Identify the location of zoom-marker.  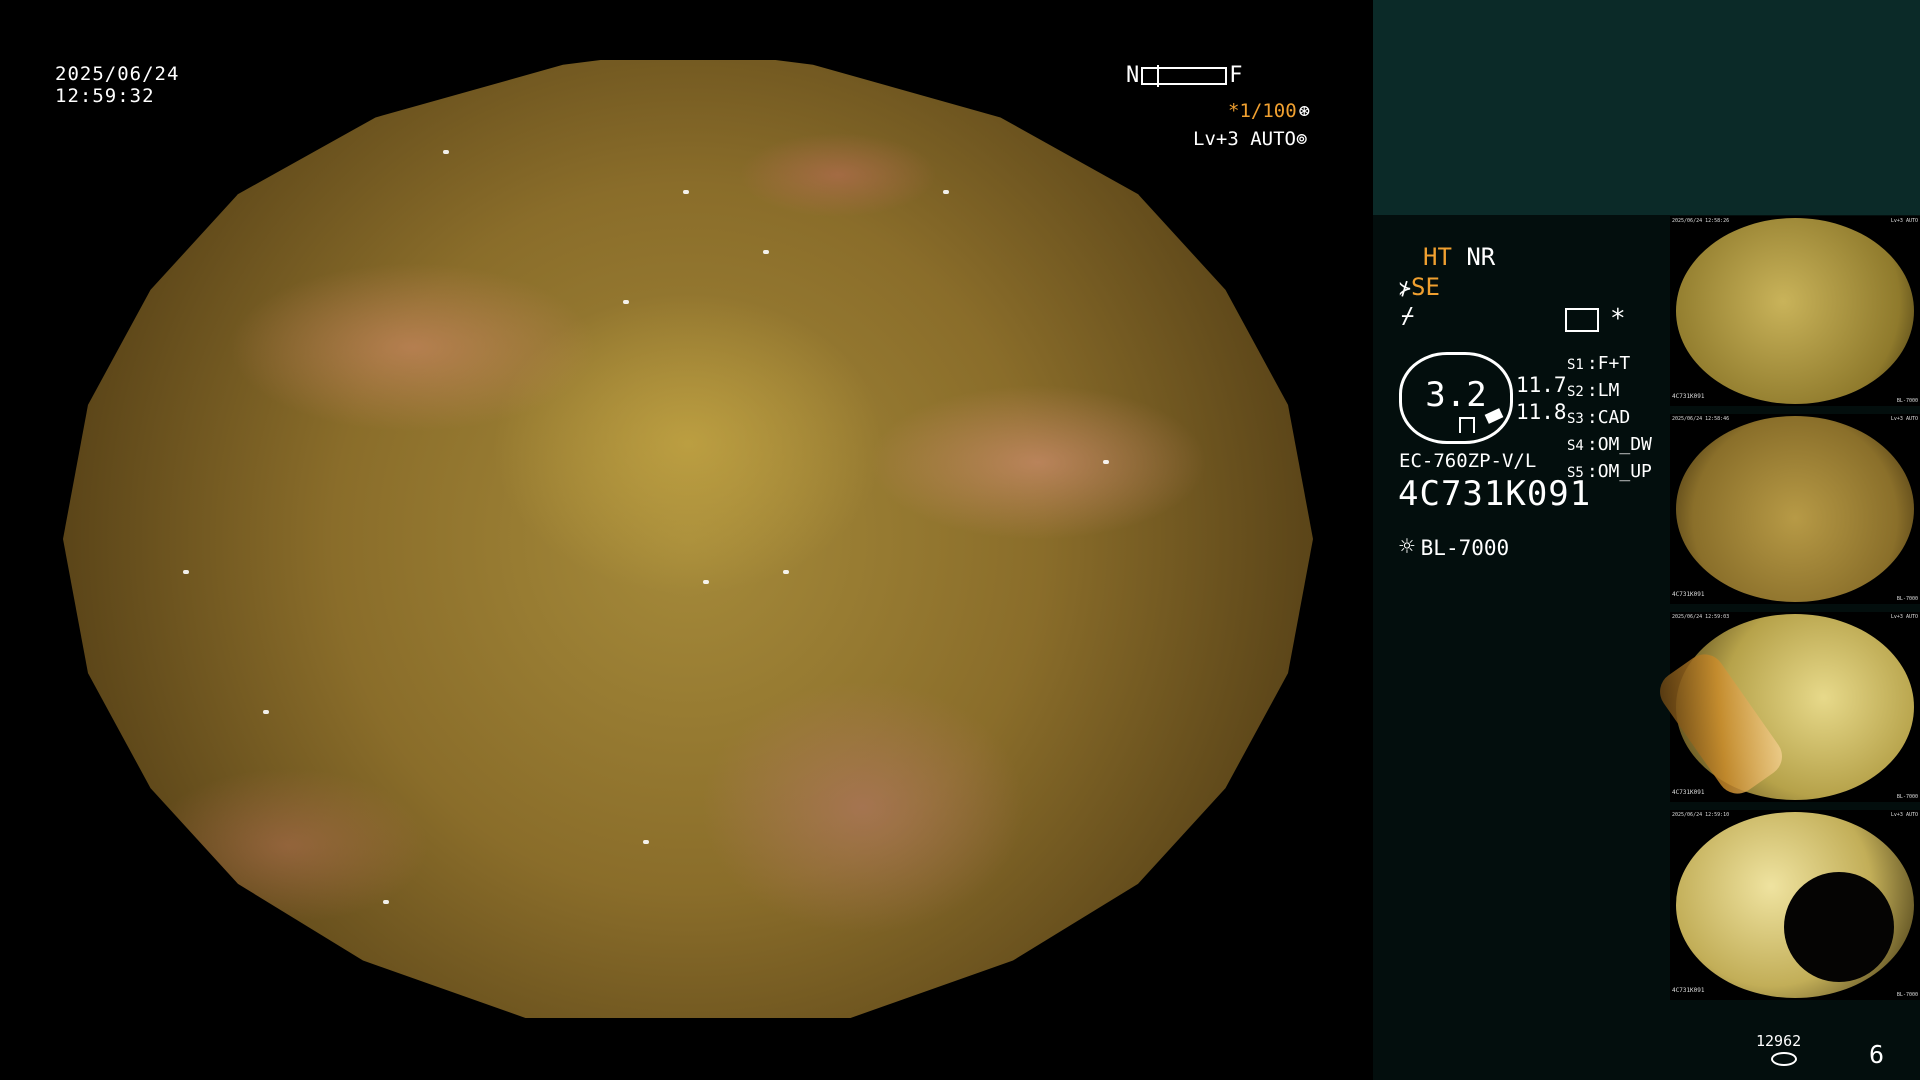
(1467, 425).